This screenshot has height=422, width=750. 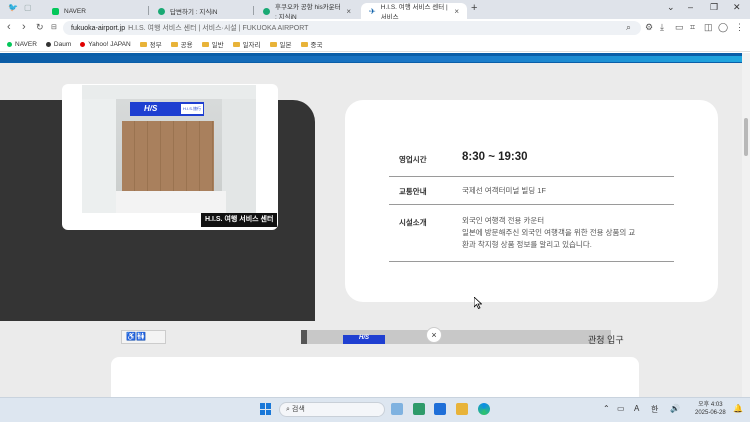 What do you see at coordinates (440, 409) in the screenshot?
I see `store-icon` at bounding box center [440, 409].